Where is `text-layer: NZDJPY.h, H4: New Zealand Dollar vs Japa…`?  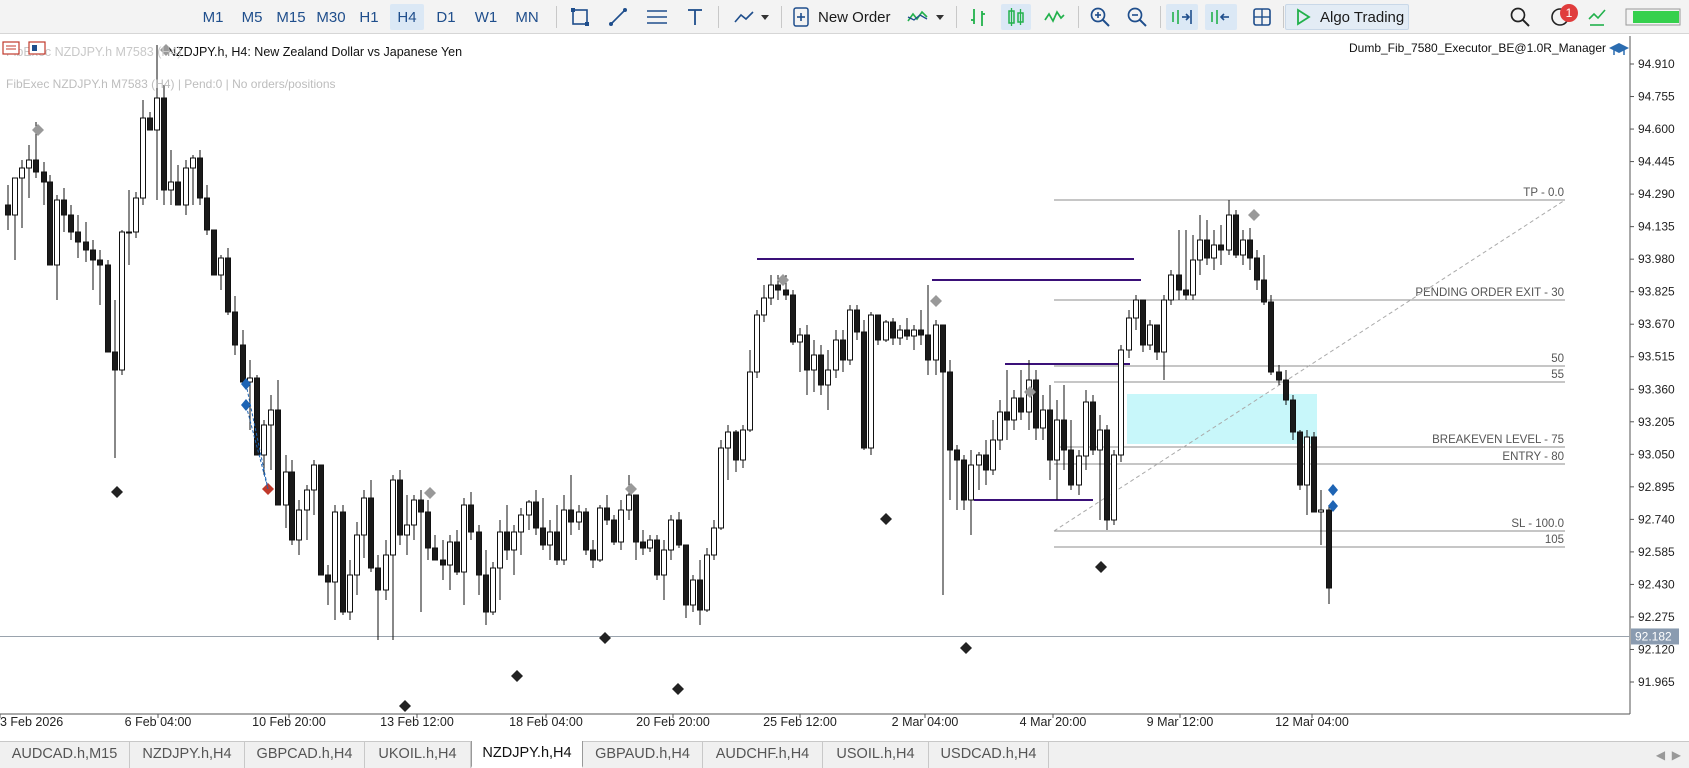
text-layer: NZDJPY.h, H4: New Zealand Dollar vs Japa… is located at coordinates (806, 66).